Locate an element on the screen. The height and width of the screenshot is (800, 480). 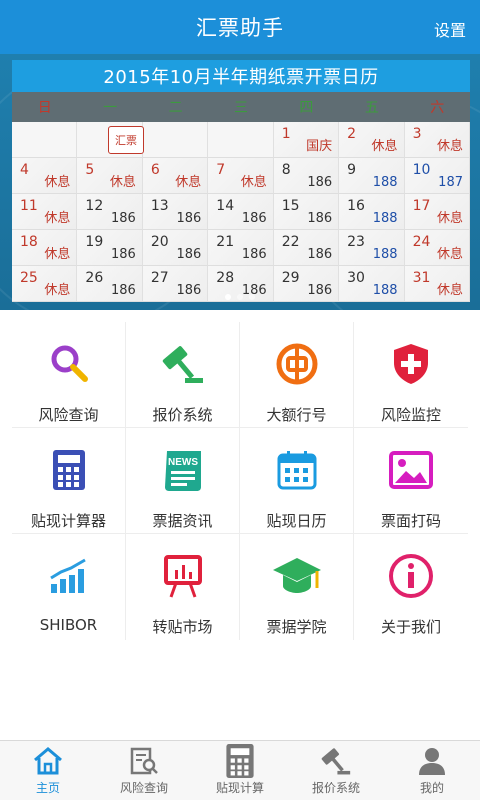
day-status: 国庆 is located at coordinates (319, 146).